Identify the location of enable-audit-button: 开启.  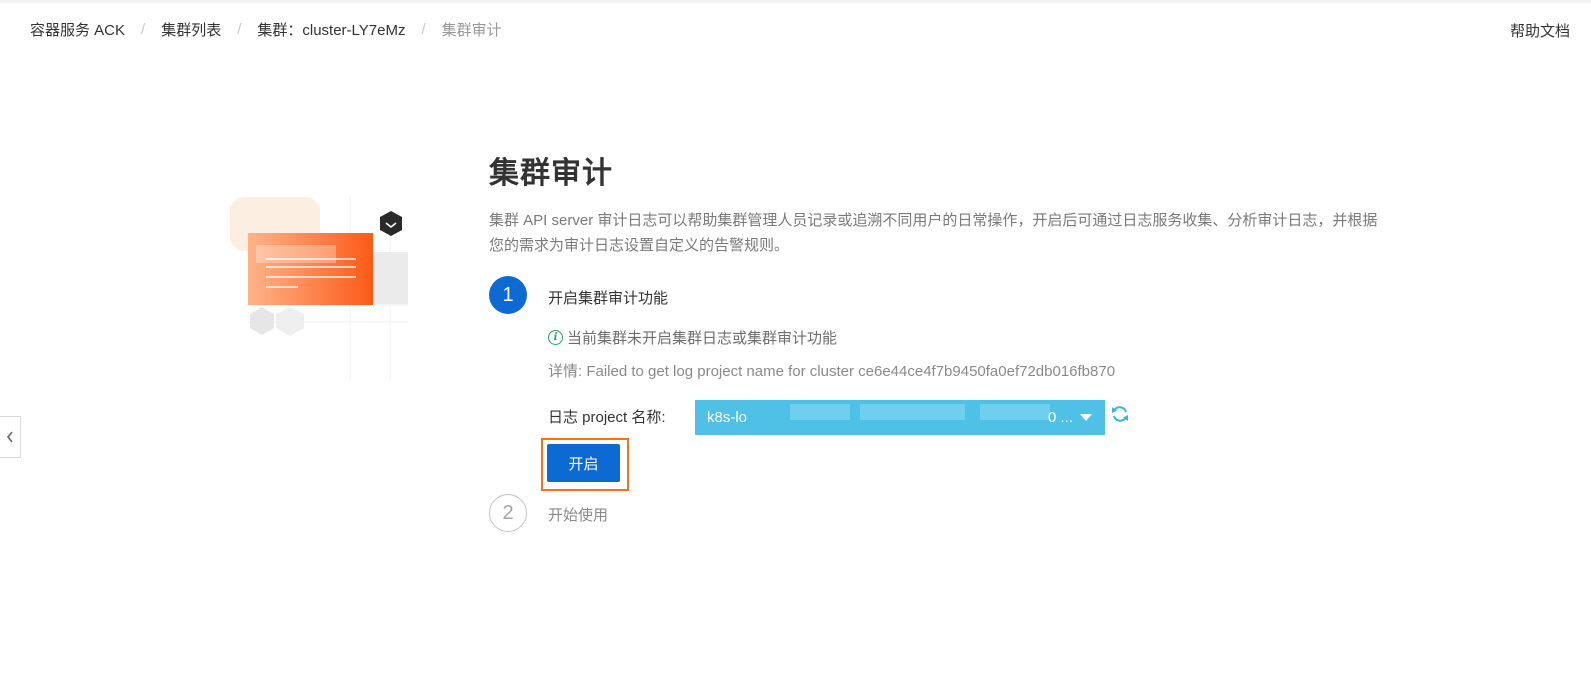
(583, 463).